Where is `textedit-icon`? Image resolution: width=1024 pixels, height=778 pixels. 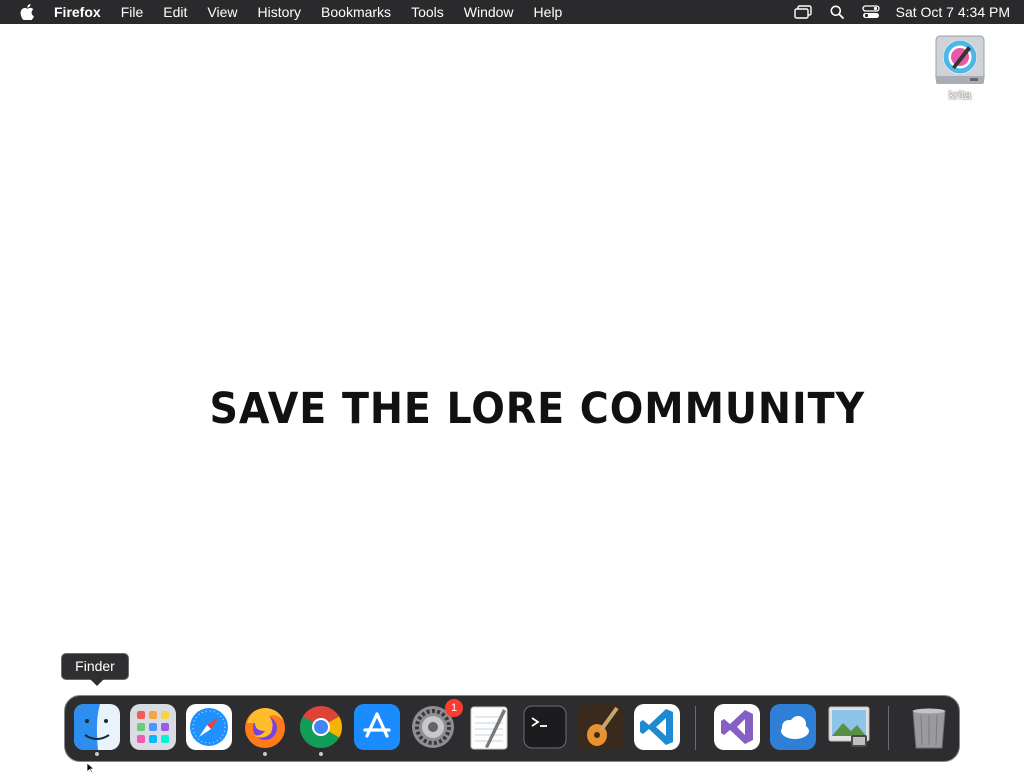 textedit-icon is located at coordinates (489, 728).